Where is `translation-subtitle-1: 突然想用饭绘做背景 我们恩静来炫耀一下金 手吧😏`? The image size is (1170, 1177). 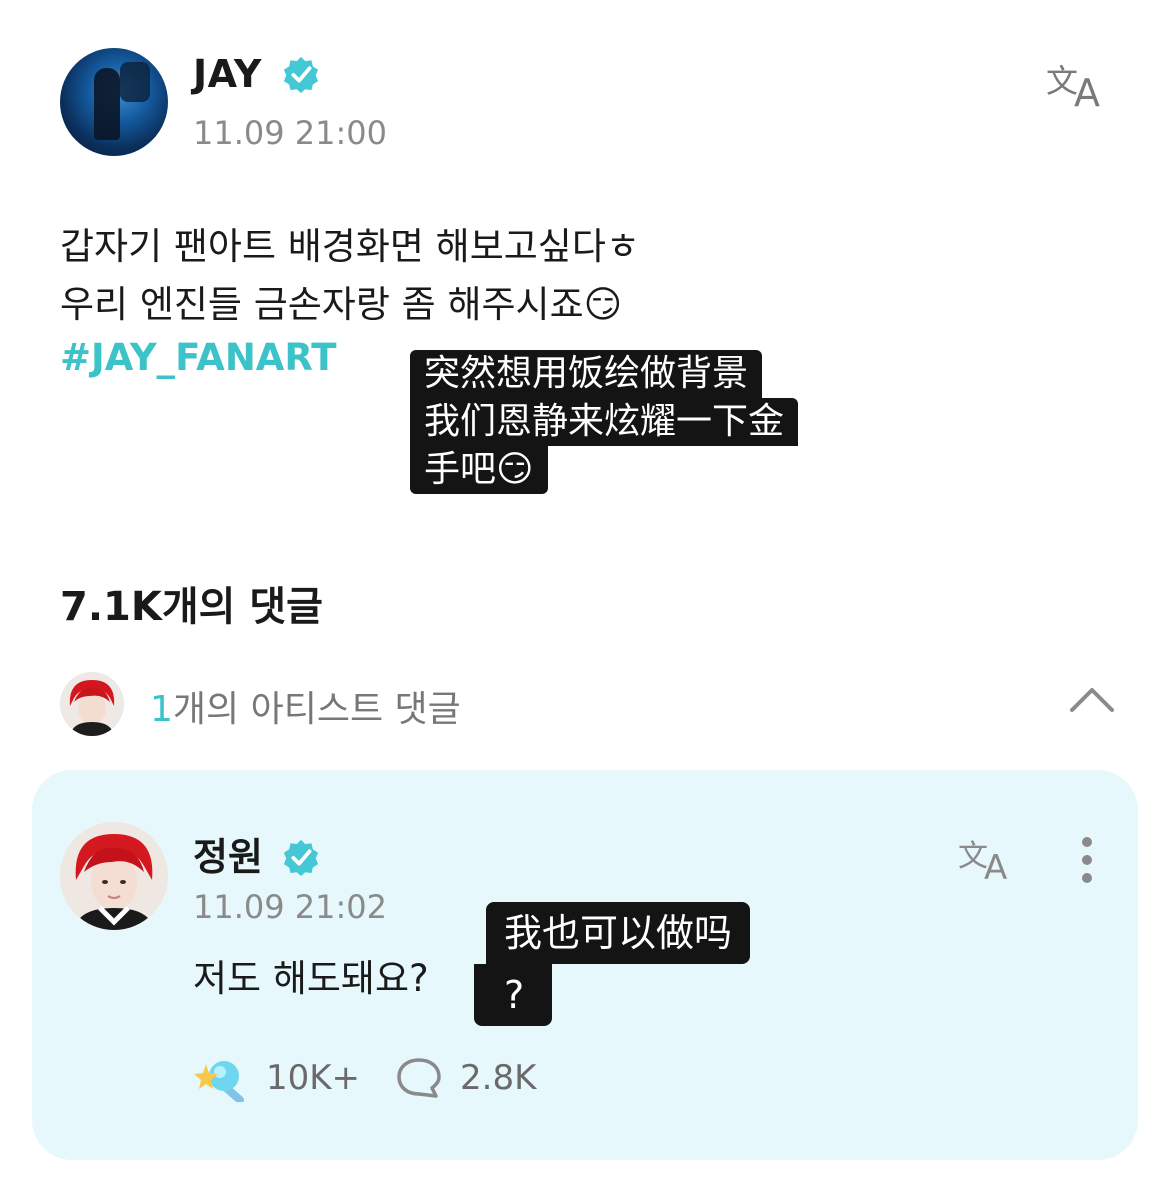 translation-subtitle-1: 突然想用饭绘做背景 我们恩静来炫耀一下金 手吧😏 is located at coordinates (604, 422).